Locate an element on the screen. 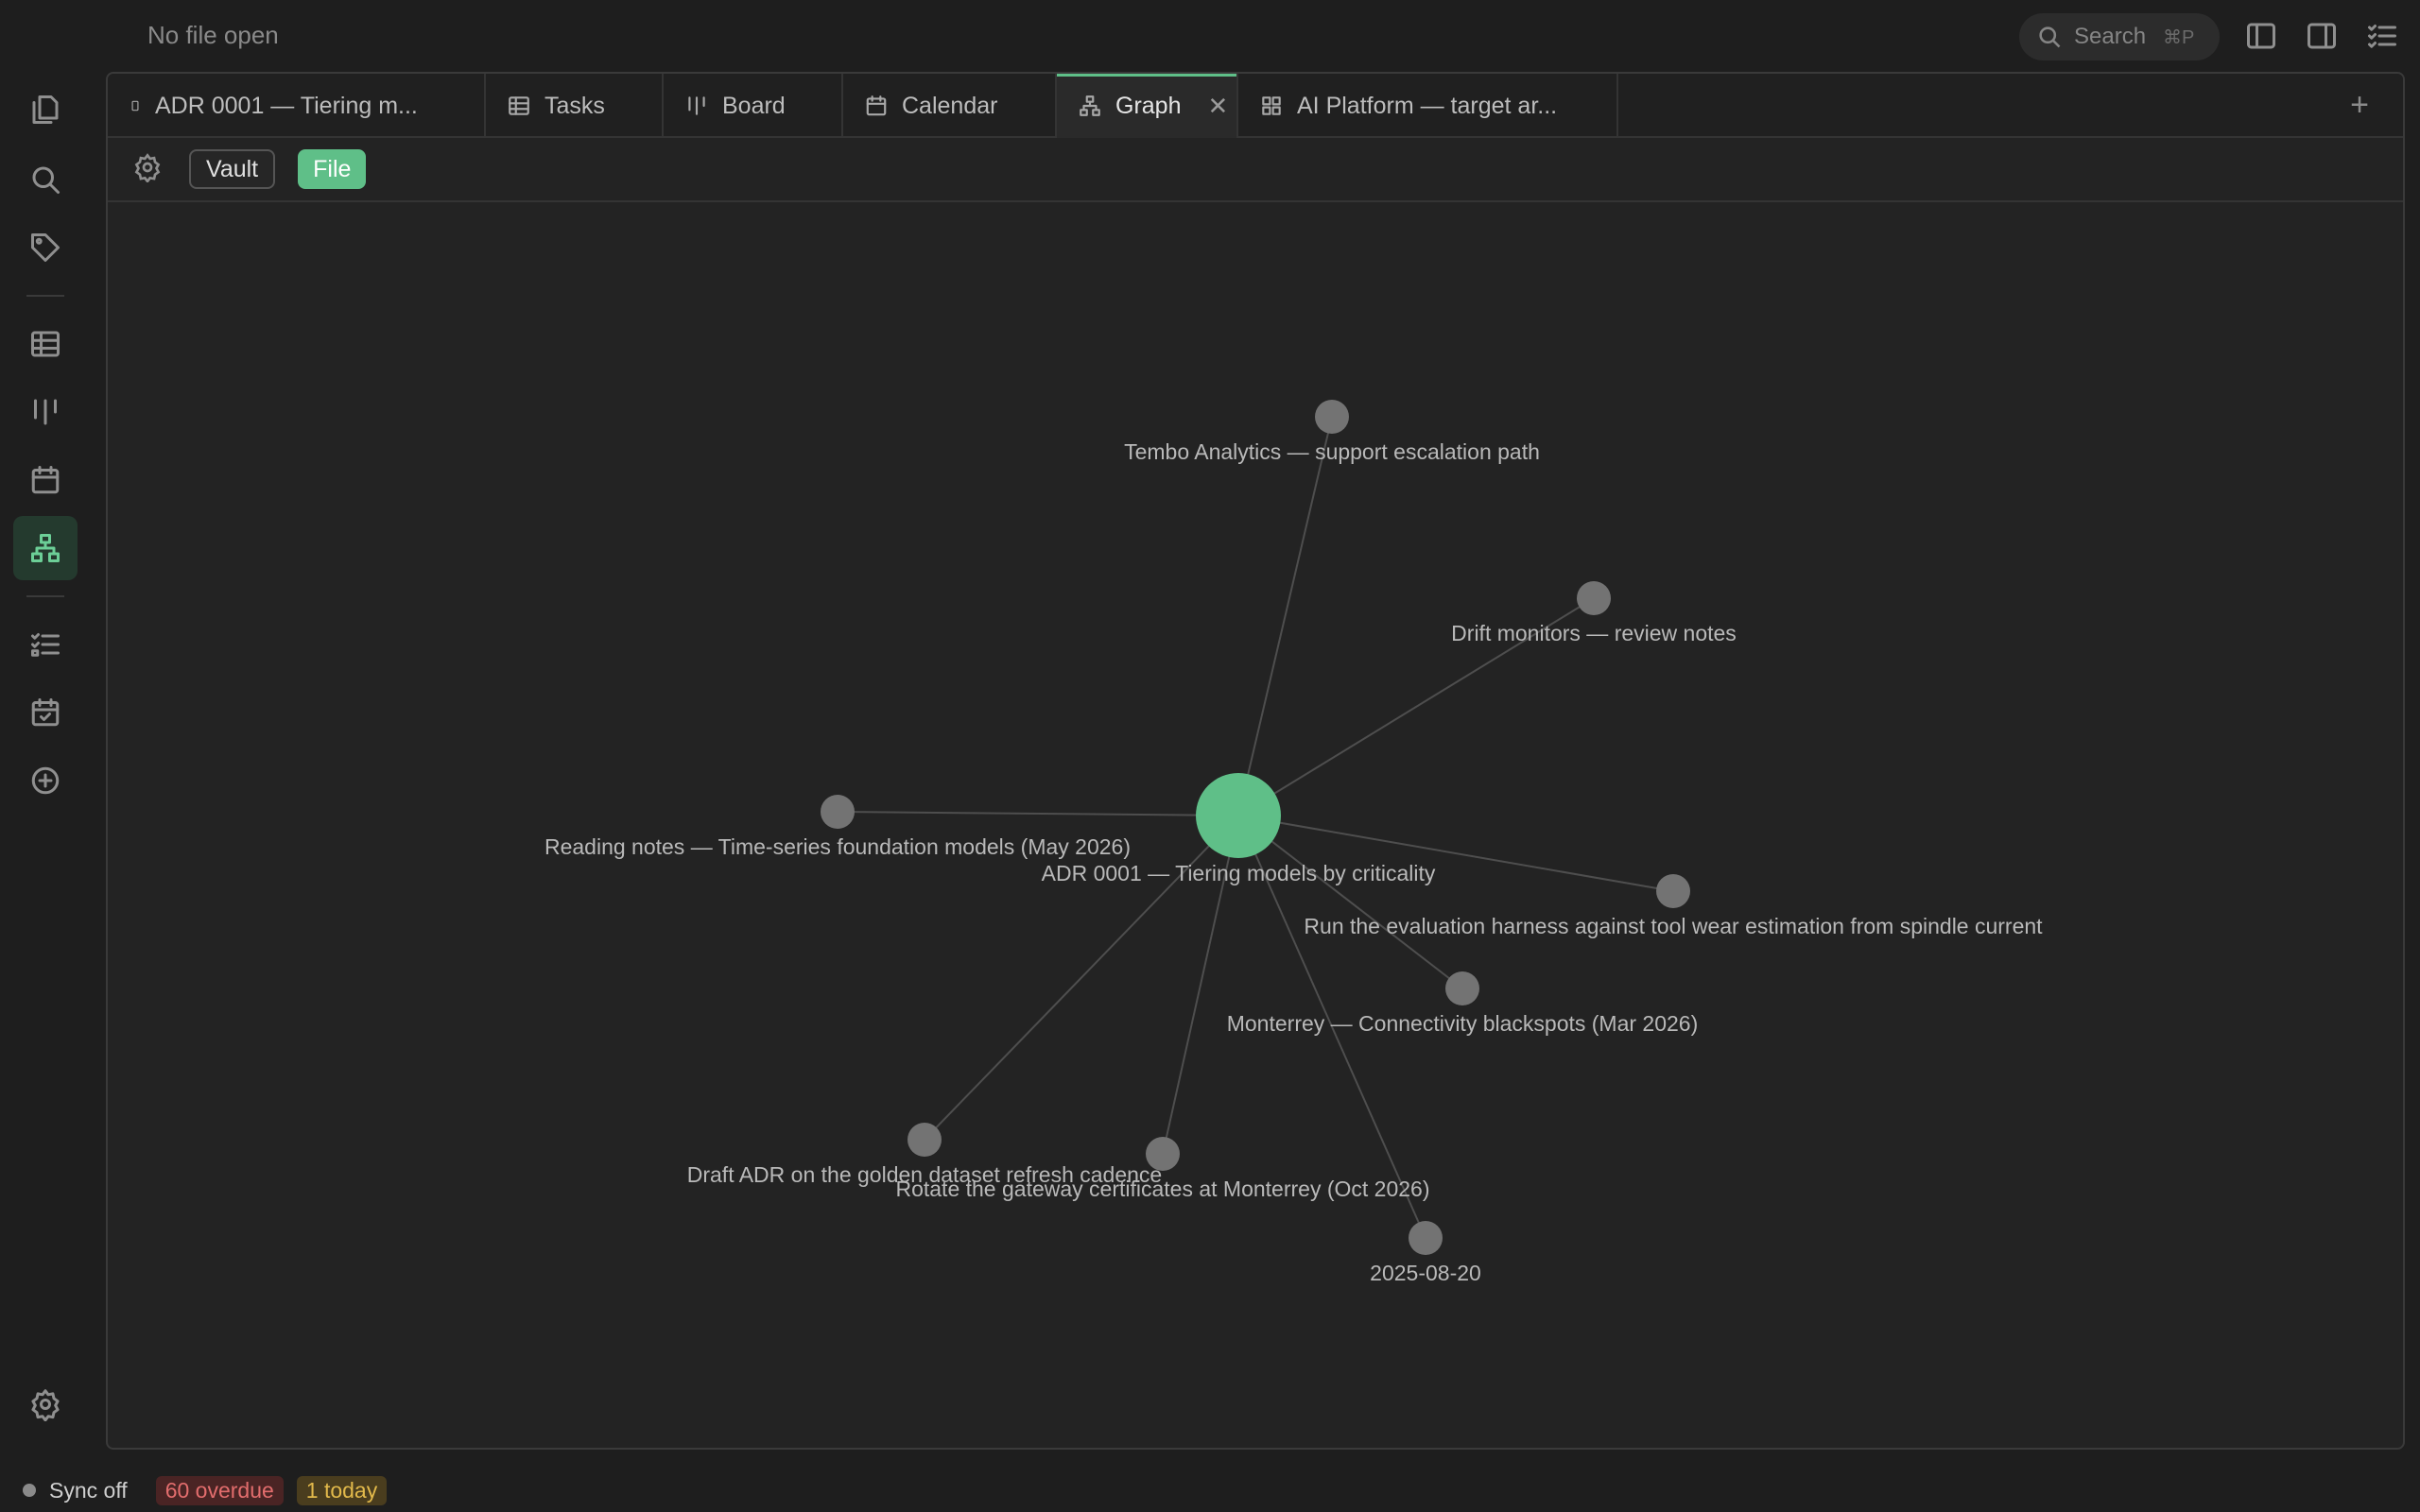  search-shortcut: ⌘P is located at coordinates (2179, 37).